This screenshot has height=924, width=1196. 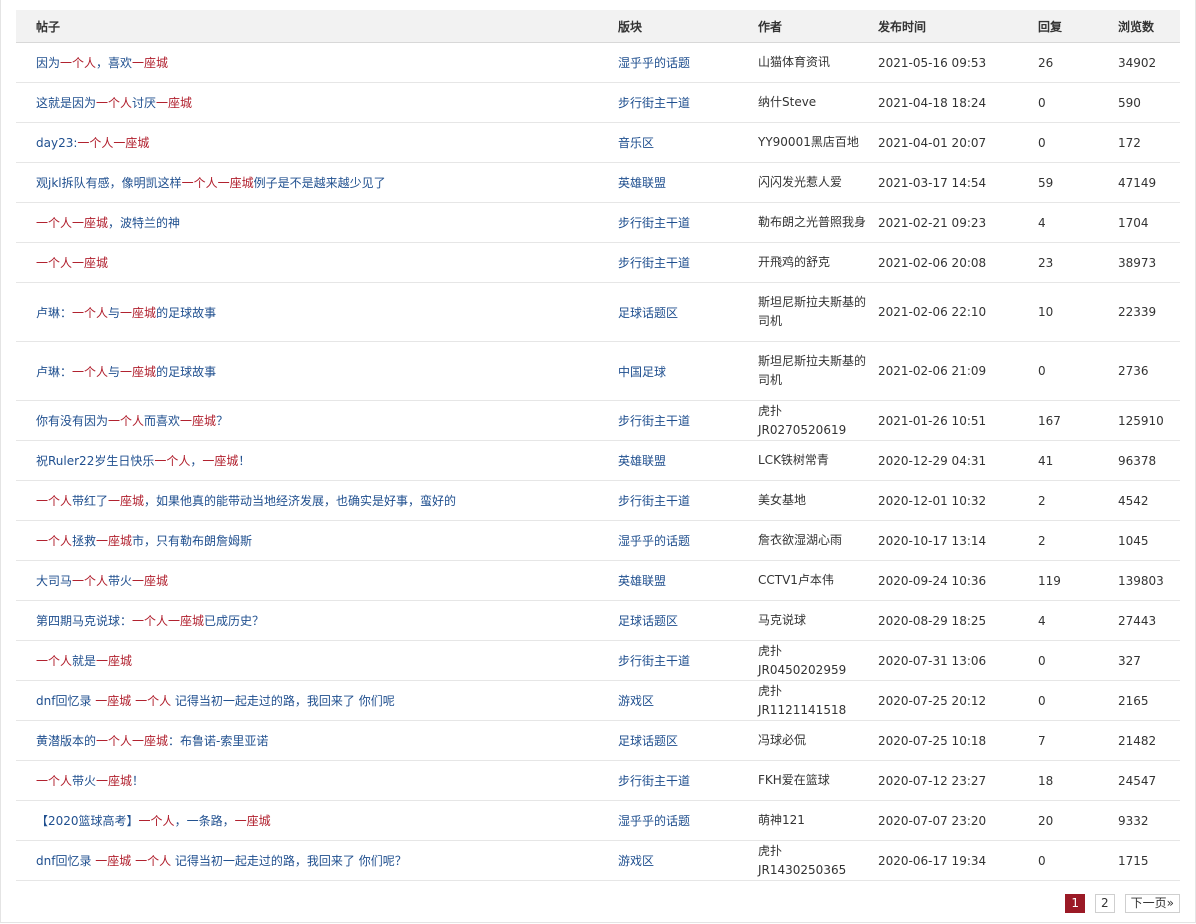 What do you see at coordinates (1078, 580) in the screenshot?
I see `post-replies: 119` at bounding box center [1078, 580].